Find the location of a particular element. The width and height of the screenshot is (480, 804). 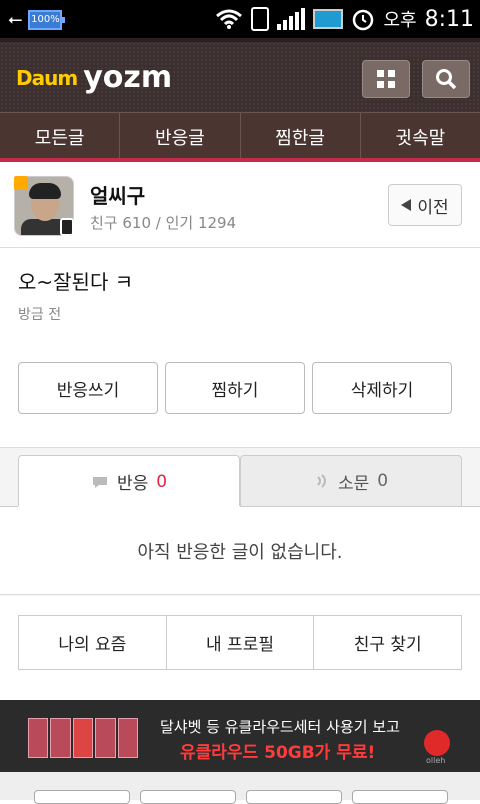

search-button is located at coordinates (446, 79).